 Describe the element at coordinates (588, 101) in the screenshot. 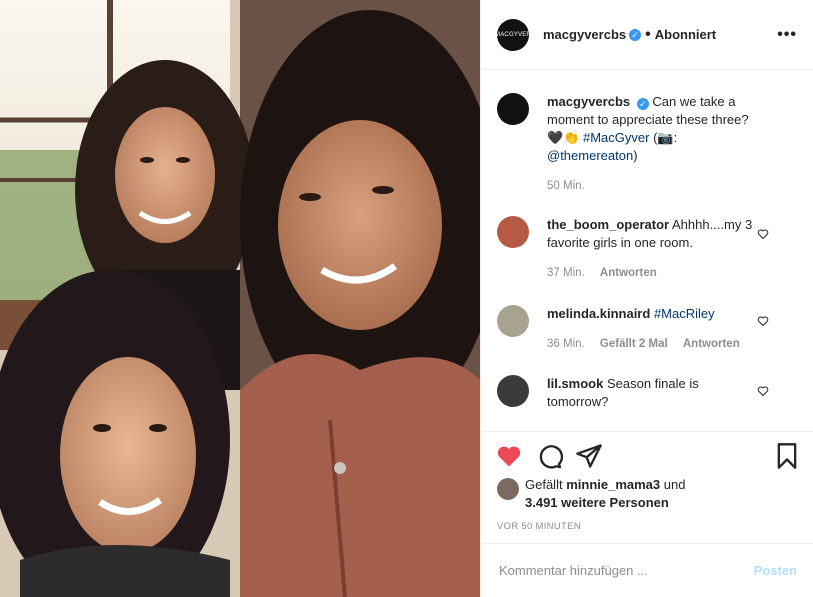

I see `caption-username: macgyvercbs` at that location.